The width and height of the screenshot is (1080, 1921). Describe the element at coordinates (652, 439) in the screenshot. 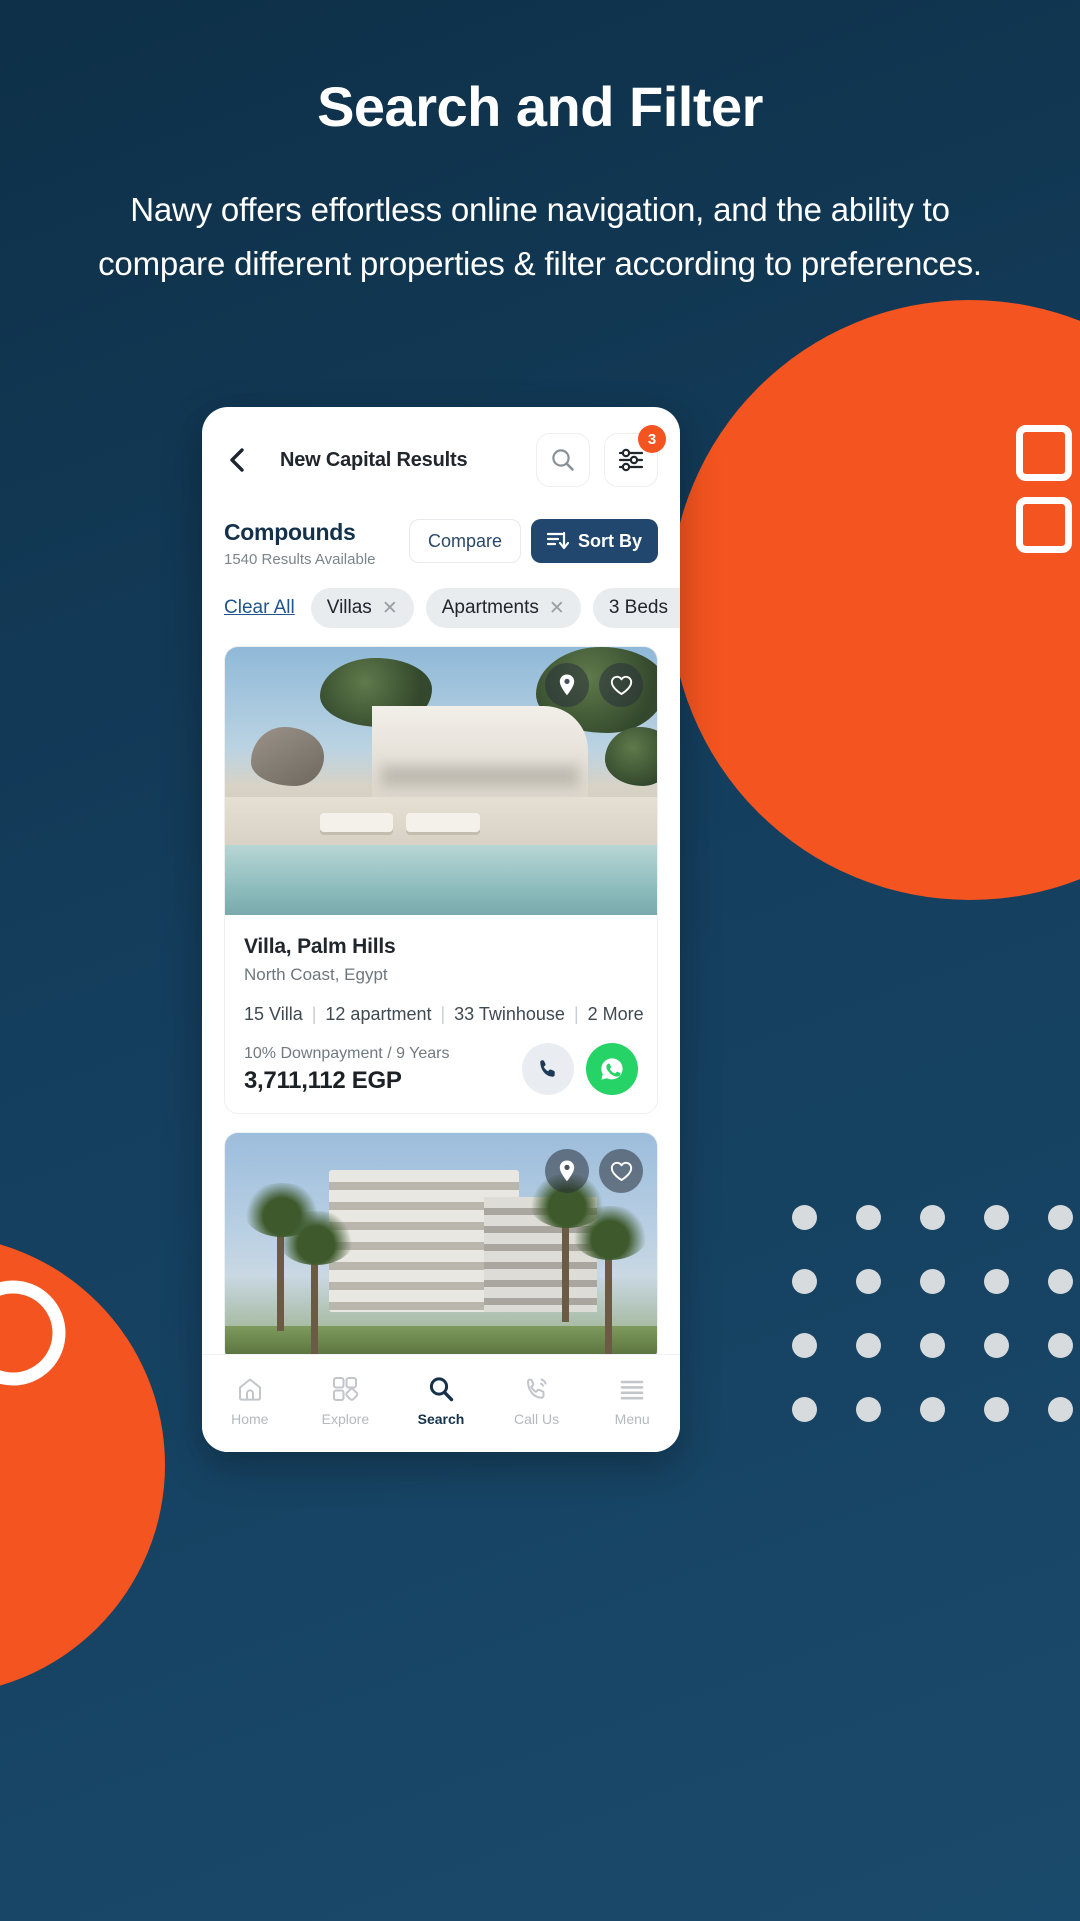

I see `filter-count-badge: 3` at that location.